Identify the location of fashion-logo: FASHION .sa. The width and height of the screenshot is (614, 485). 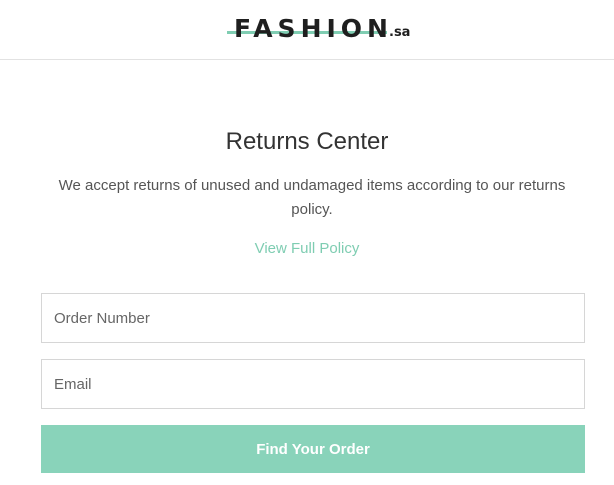
(323, 31).